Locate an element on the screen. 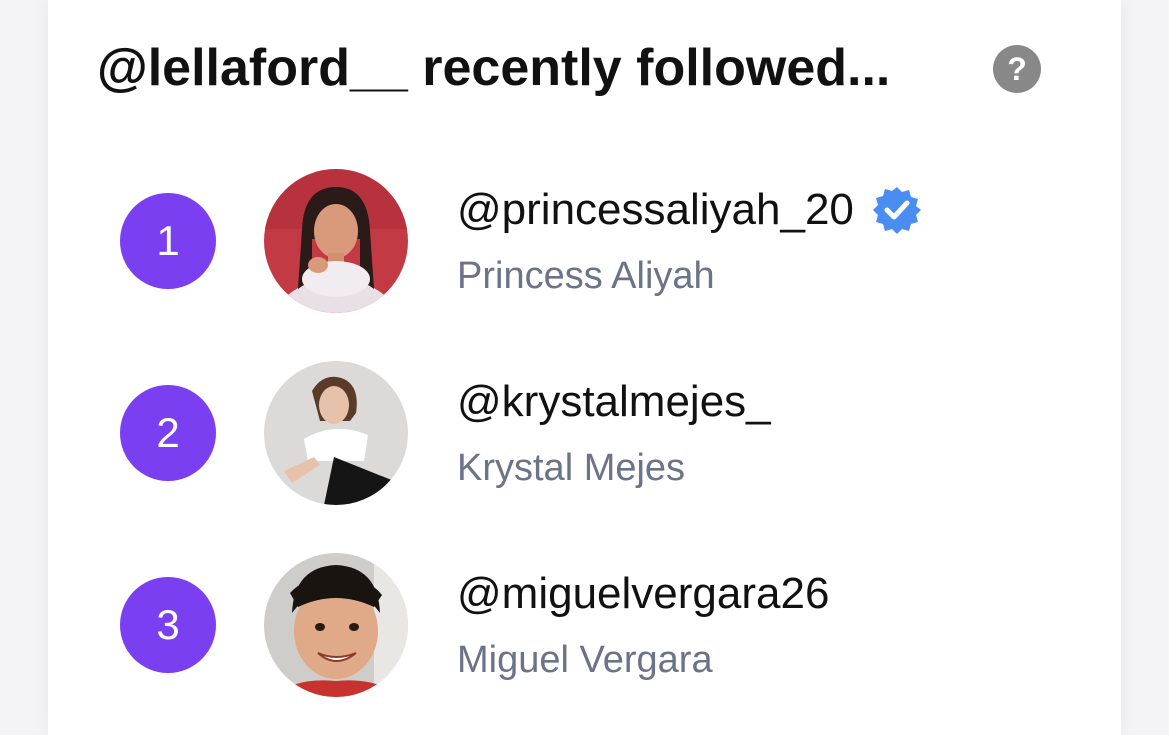  username-link: @miguelvergara26 is located at coordinates (643, 594).